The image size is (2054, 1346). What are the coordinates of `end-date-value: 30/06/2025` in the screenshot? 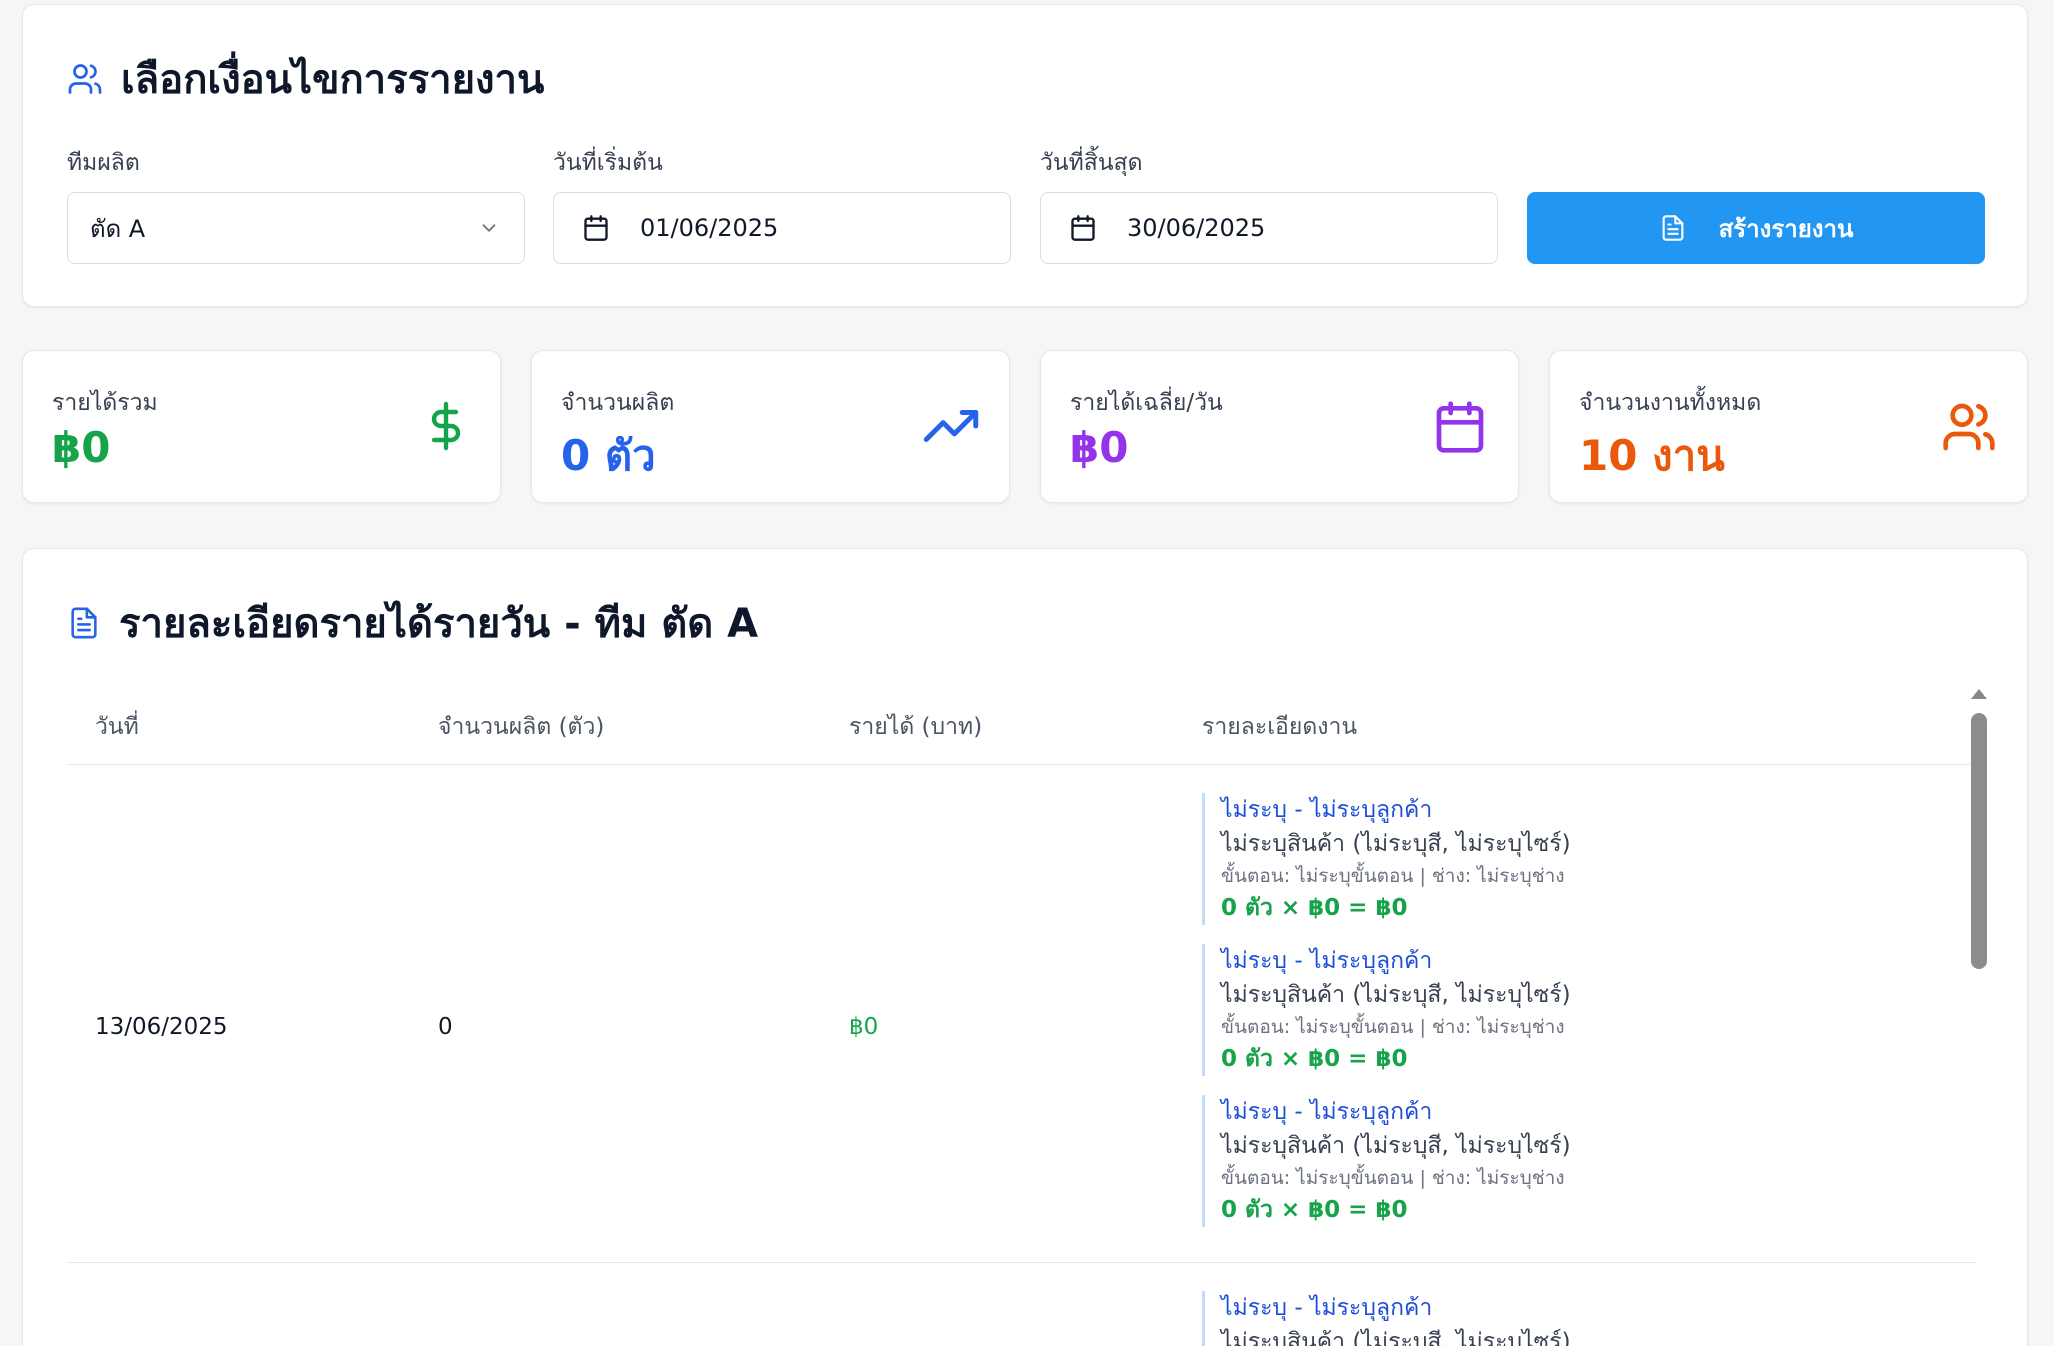 It's located at (1196, 228).